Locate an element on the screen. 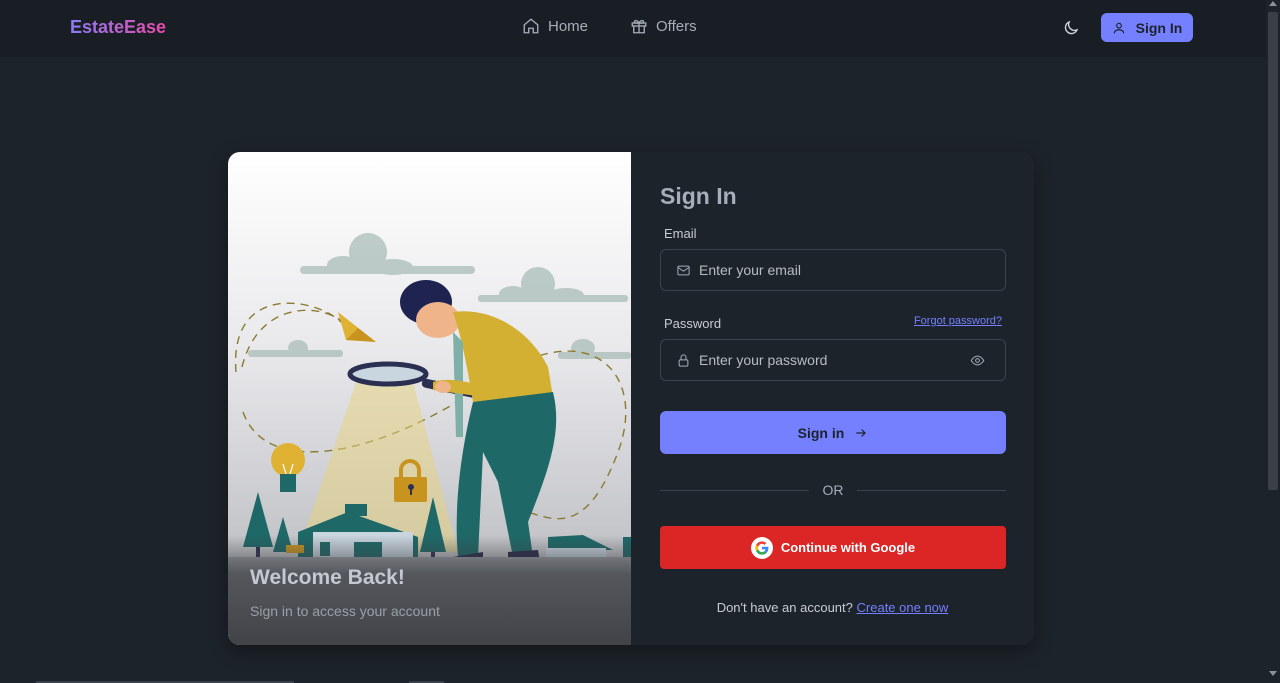 This screenshot has width=1280, height=683. email-field: Enter your email is located at coordinates (833, 270).